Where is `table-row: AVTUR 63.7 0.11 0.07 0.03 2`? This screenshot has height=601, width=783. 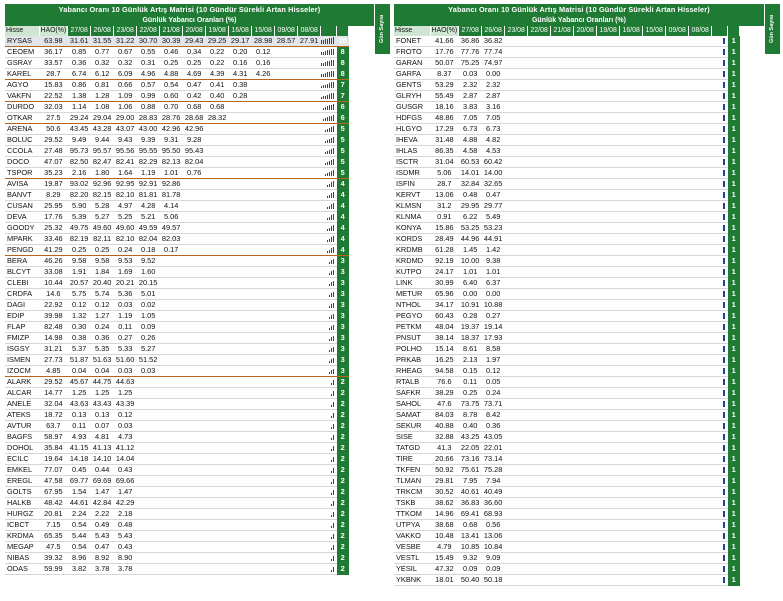
table-row: AVTUR 63.7 0.11 0.07 0.03 2 is located at coordinates (177, 426).